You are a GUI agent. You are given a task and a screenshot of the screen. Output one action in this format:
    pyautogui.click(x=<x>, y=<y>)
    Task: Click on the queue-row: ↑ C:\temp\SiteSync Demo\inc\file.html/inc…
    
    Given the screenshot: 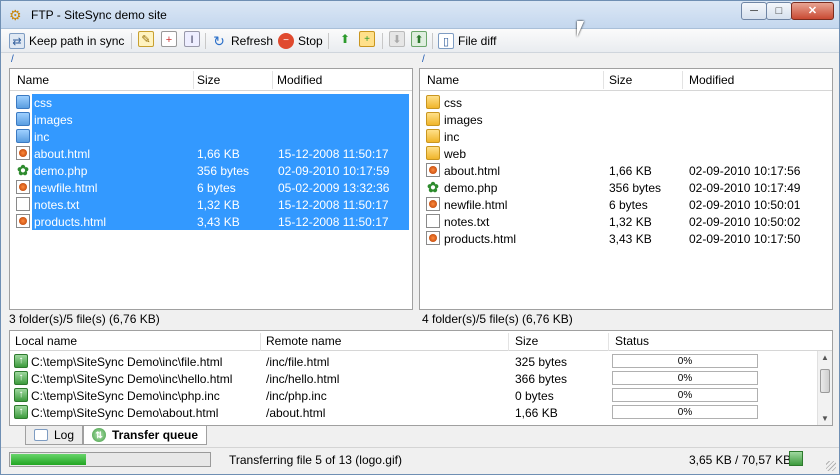 What is the action you would take?
    pyautogui.click(x=414, y=361)
    